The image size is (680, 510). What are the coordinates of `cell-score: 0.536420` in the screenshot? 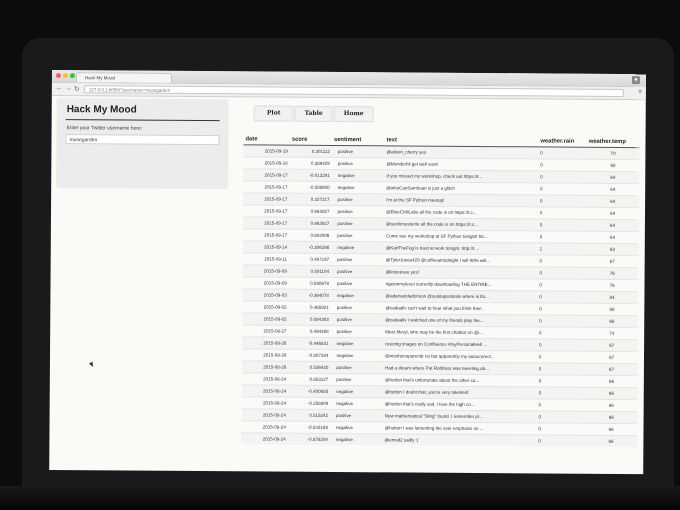 It's located at (309, 367).